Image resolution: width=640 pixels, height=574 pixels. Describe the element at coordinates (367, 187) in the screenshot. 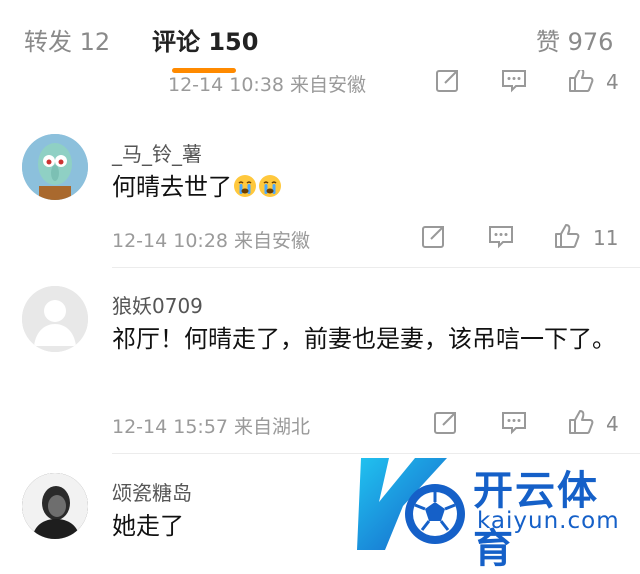

I see `comment-text: 何晴去世了` at that location.